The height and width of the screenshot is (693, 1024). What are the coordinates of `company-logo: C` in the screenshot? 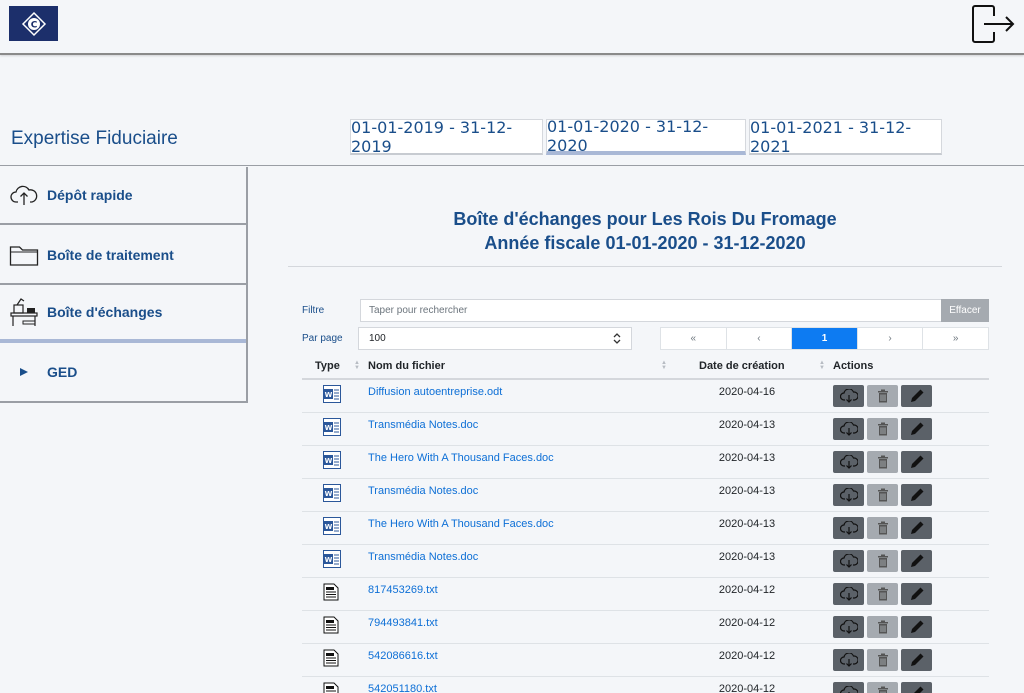 It's located at (33, 23).